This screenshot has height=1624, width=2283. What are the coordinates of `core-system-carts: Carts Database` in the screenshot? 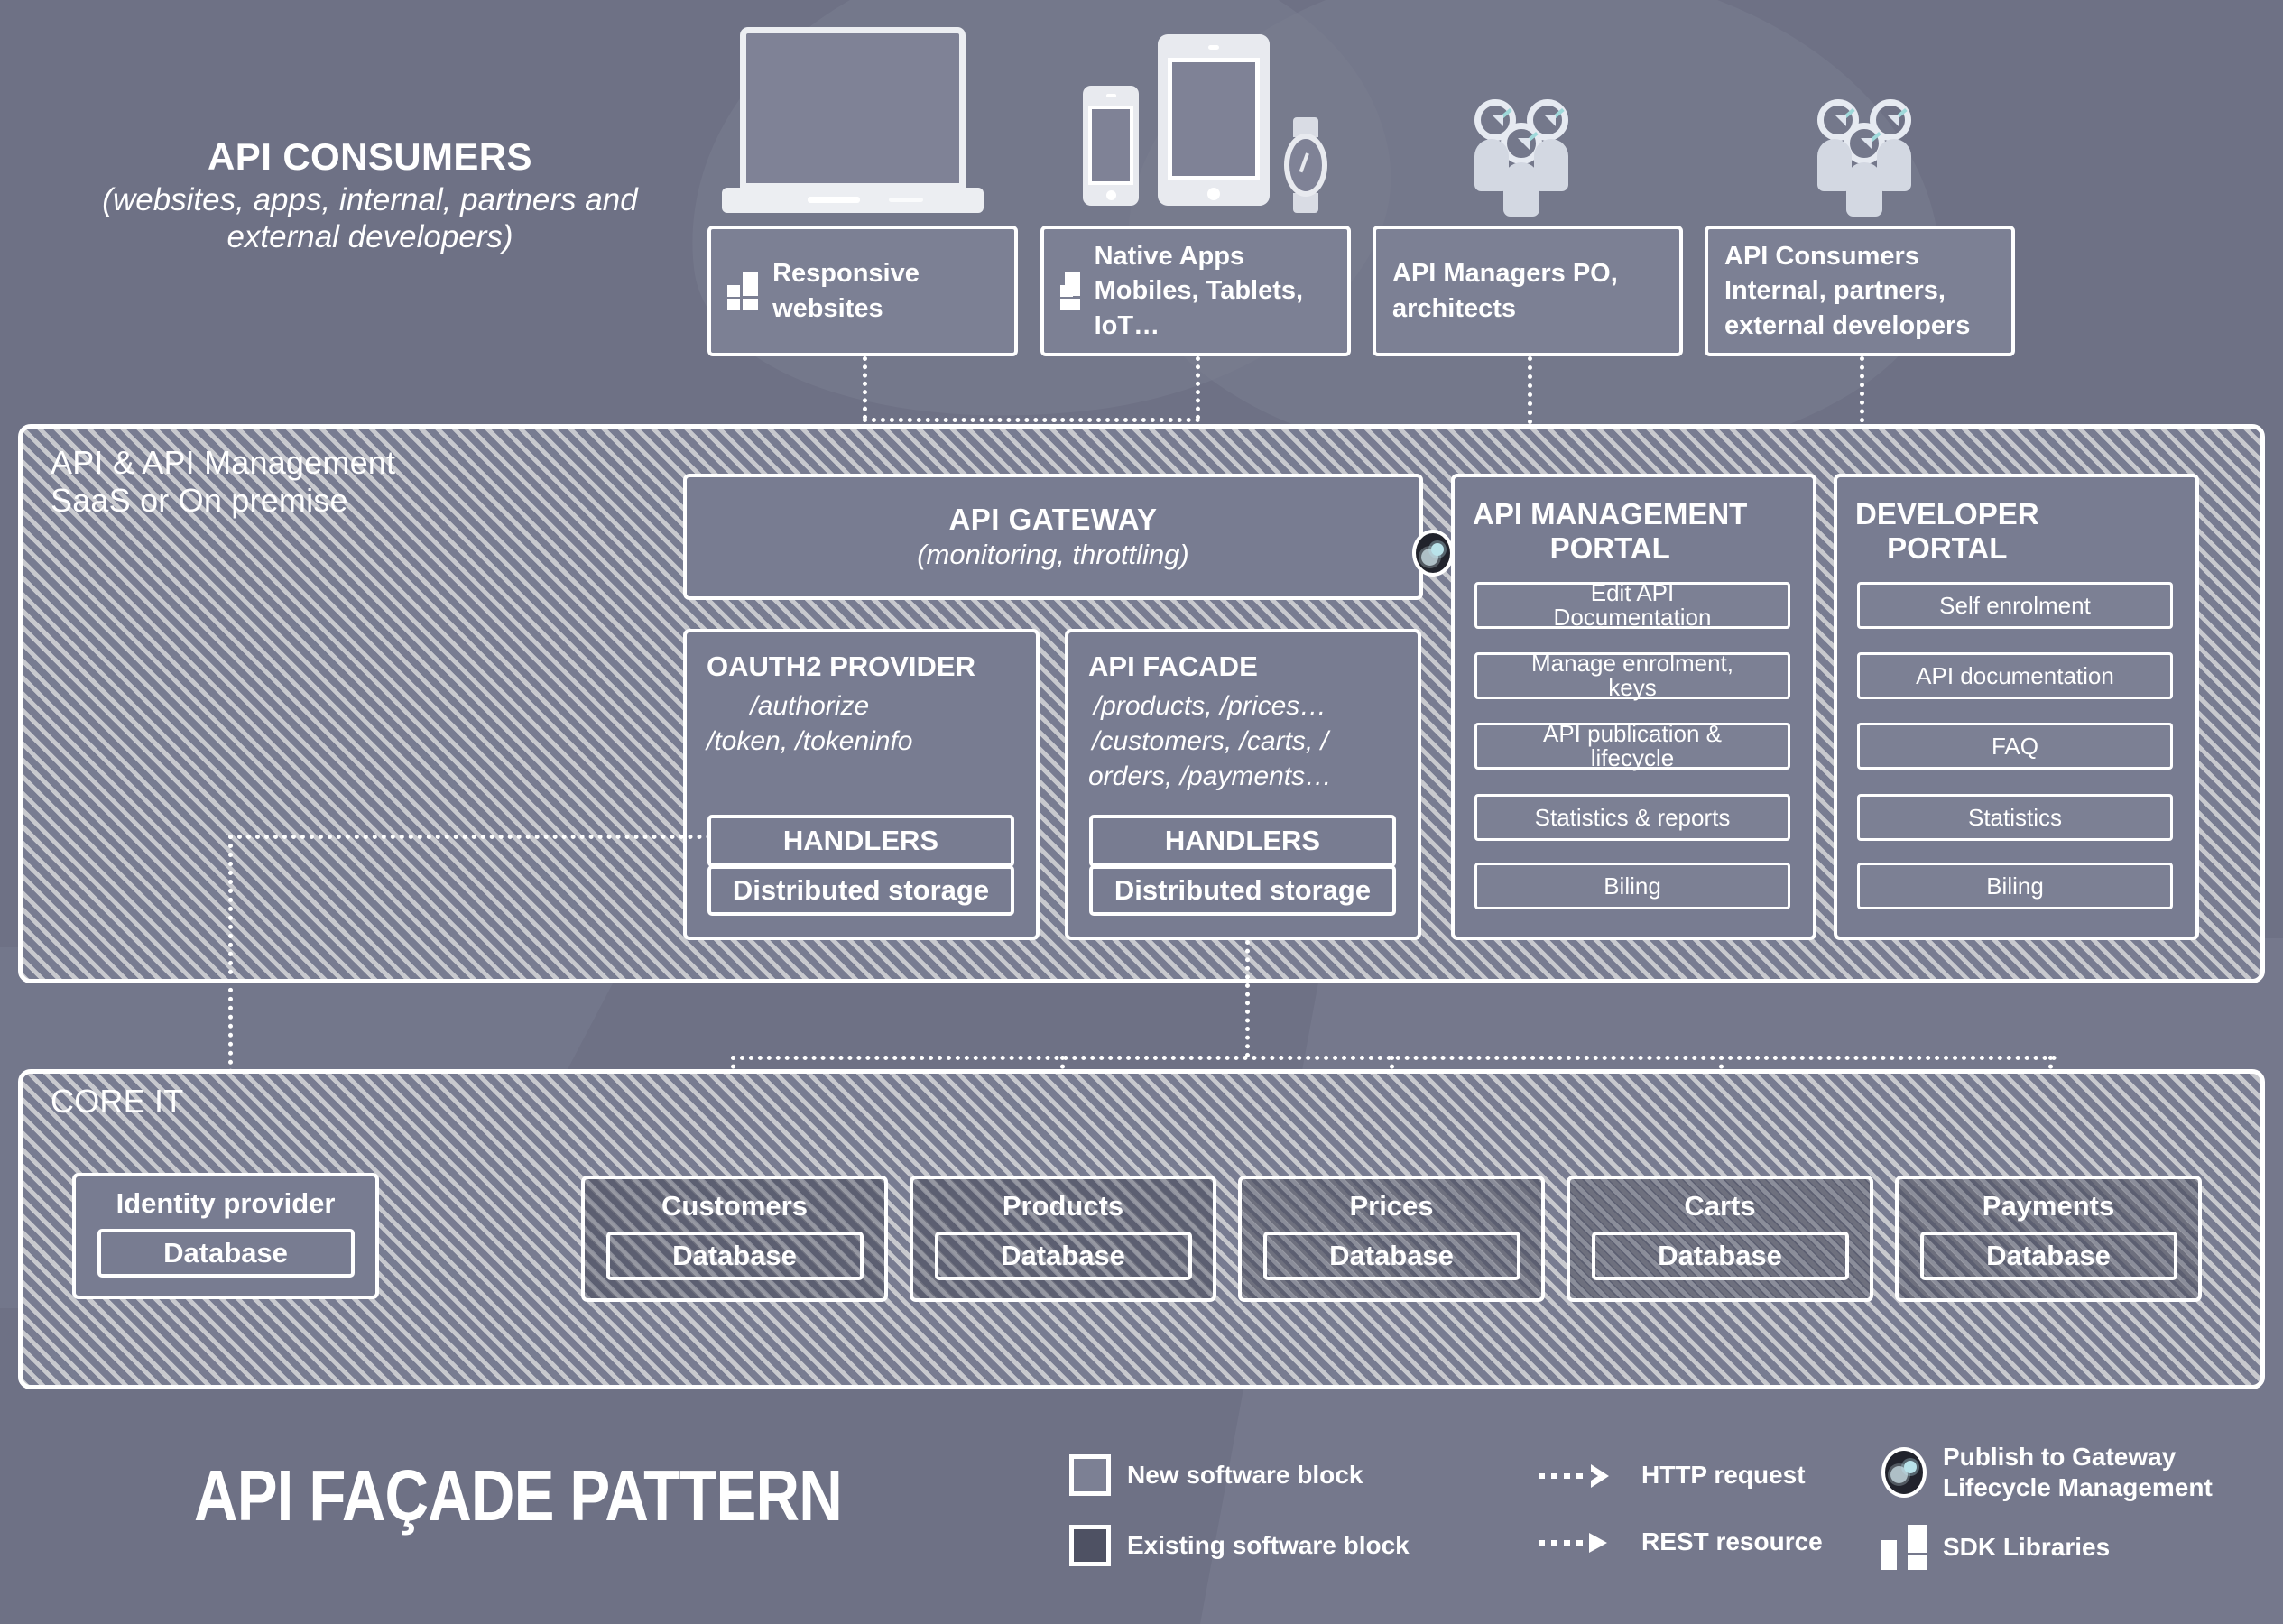 It's located at (1720, 1239).